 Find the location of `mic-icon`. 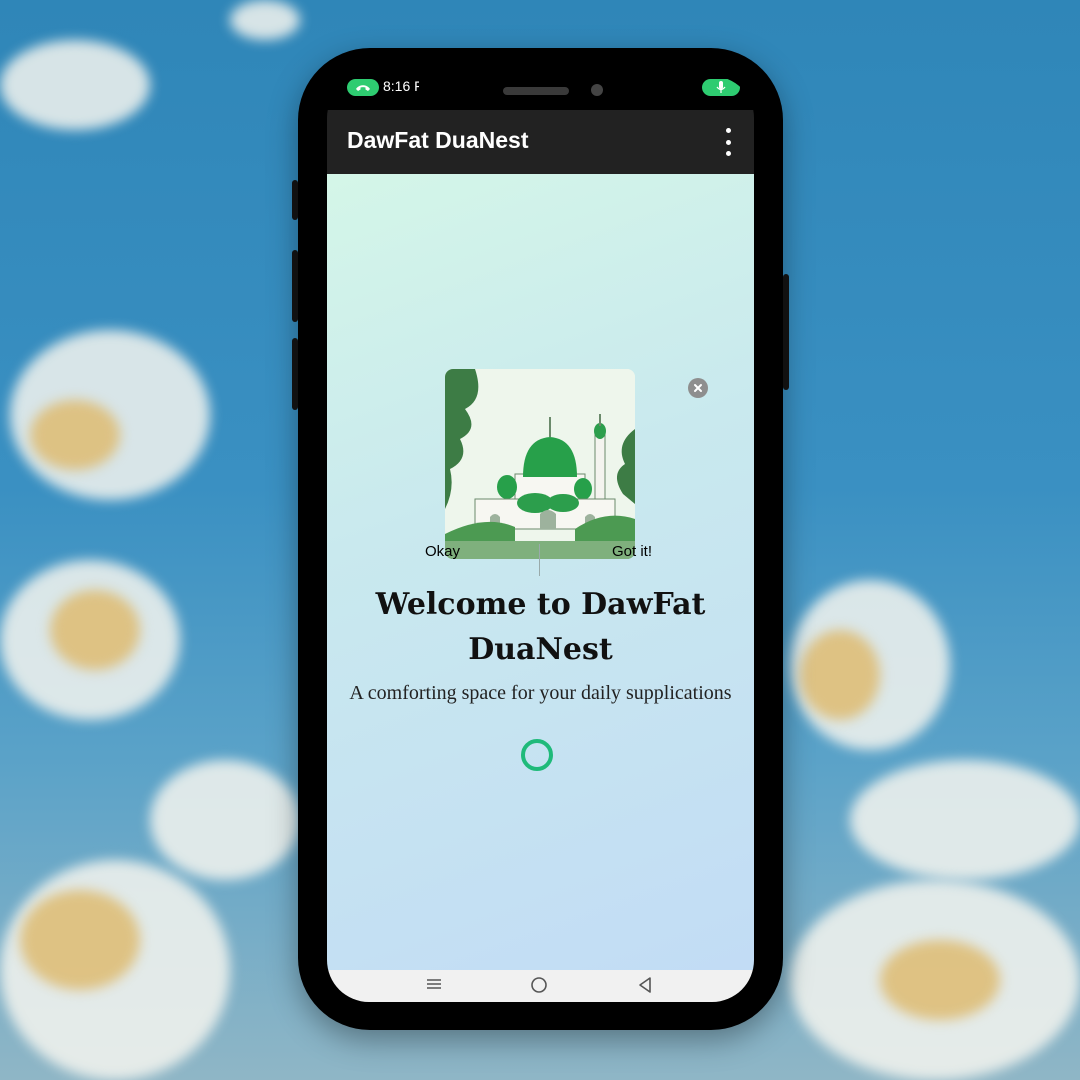

mic-icon is located at coordinates (721, 87).